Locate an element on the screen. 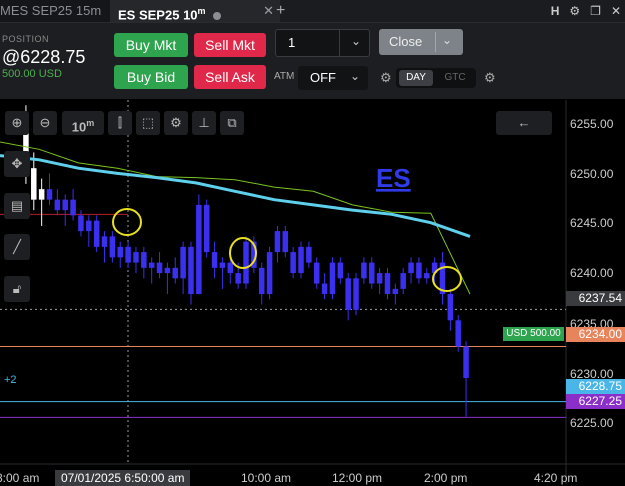 Image resolution: width=625 pixels, height=486 pixels. tif-settings-gear-icon: ⚙ is located at coordinates (490, 78).